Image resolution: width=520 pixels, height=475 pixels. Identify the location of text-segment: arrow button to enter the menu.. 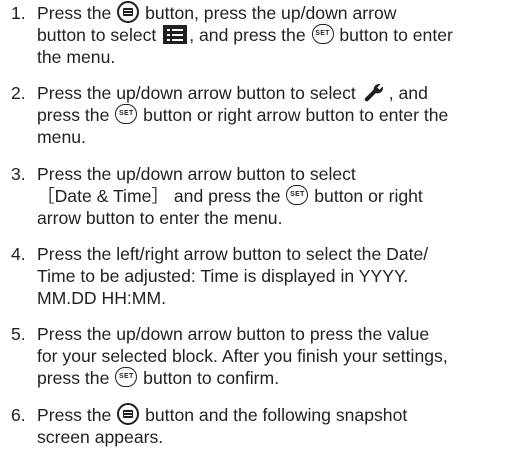
(160, 218).